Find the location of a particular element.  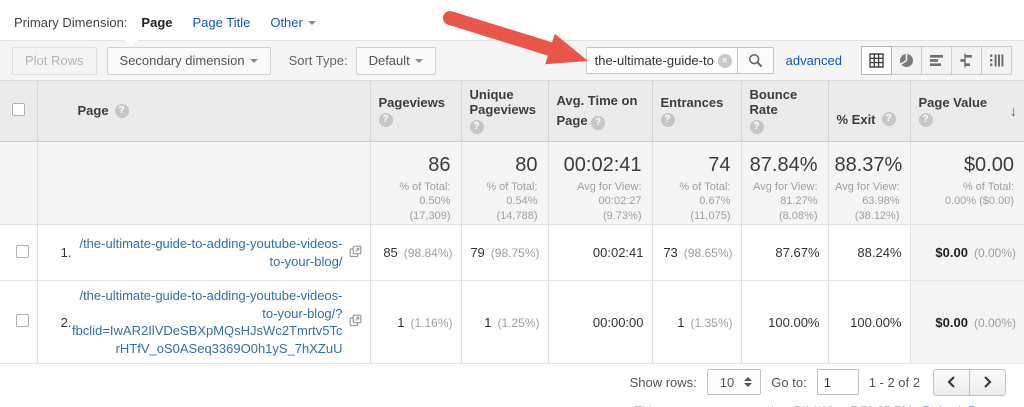

comparison-view-icon is located at coordinates (966, 60).